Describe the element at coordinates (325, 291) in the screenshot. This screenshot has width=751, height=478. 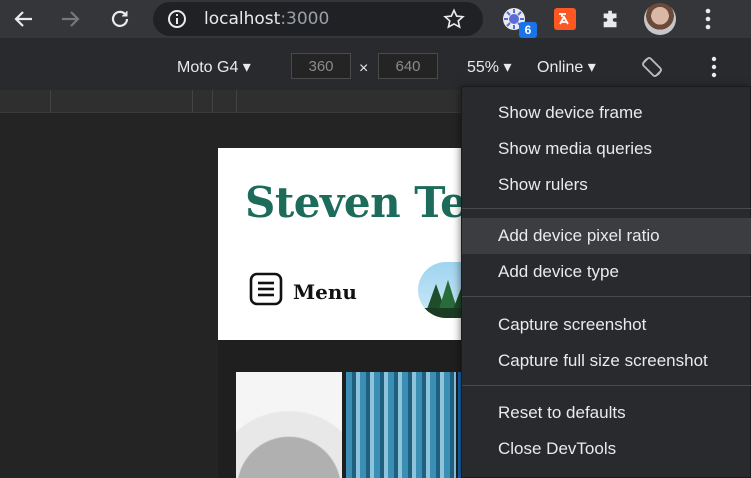
I see `menu-label: Menu` at that location.